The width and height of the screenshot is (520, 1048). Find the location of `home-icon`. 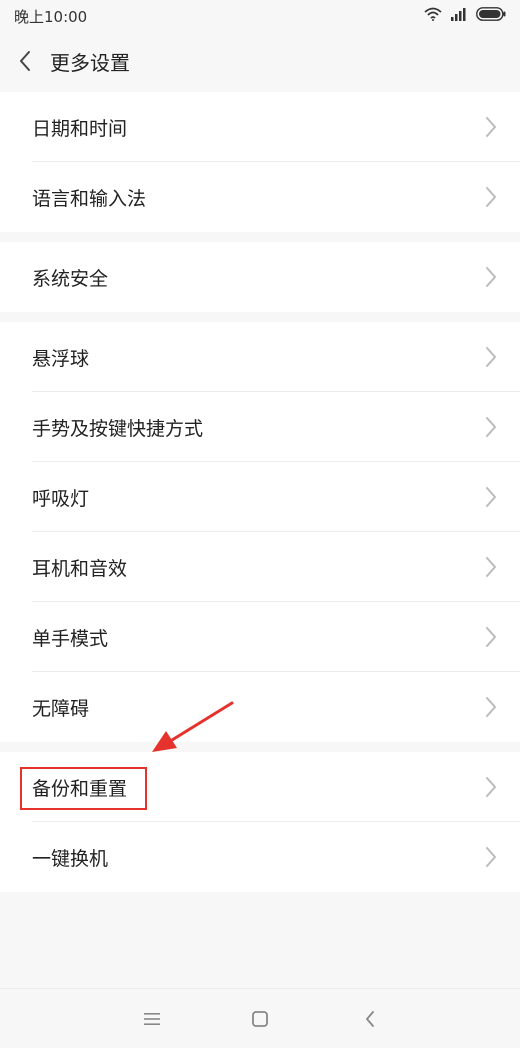

home-icon is located at coordinates (260, 1019).